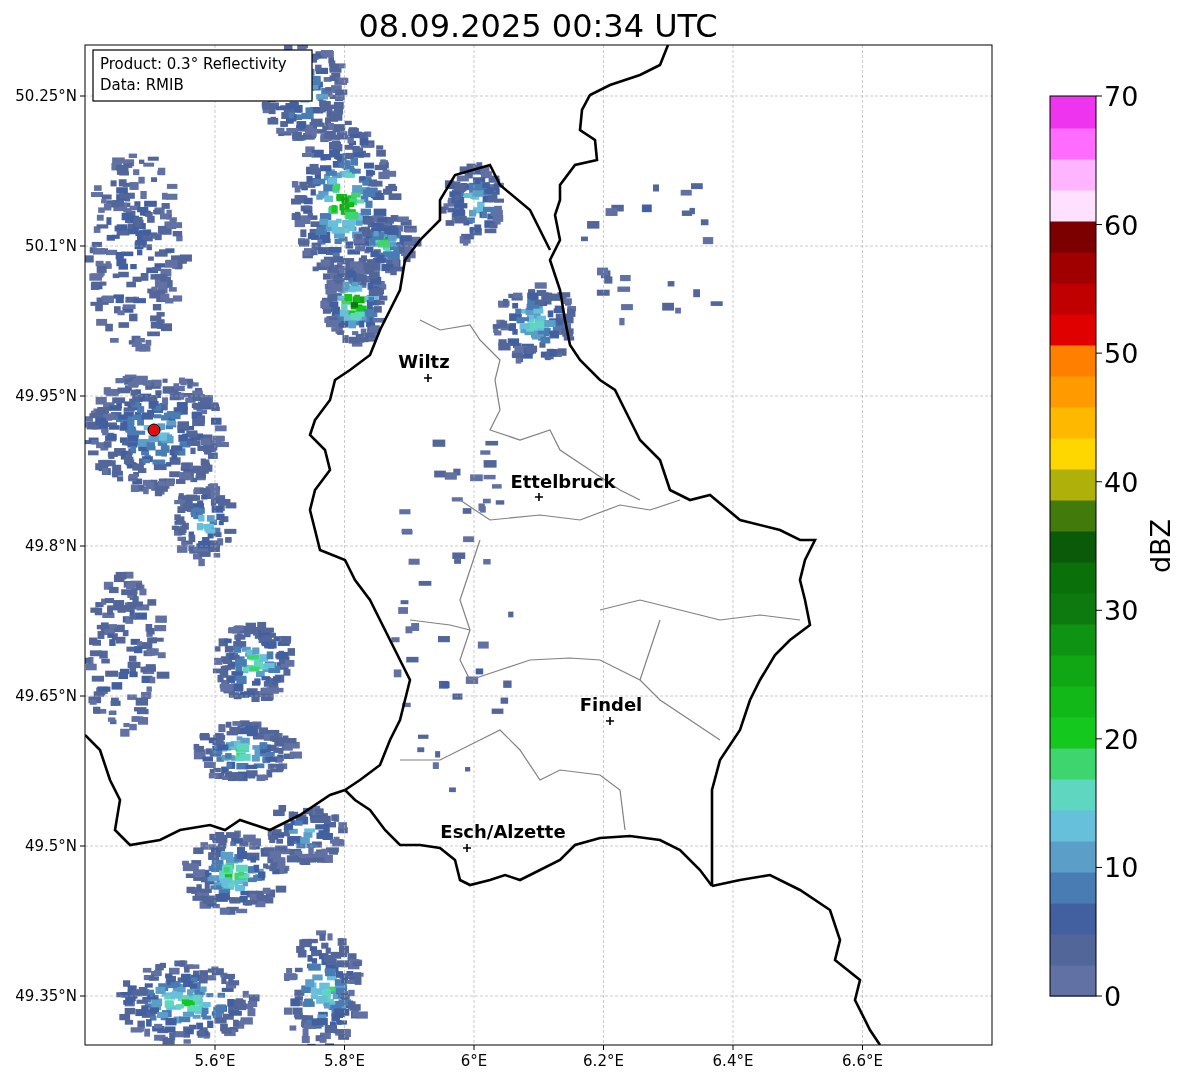 The image size is (1184, 1081). What do you see at coordinates (538, 26) in the screenshot?
I see `chart-title: 08.09.2025 00:34 UTC` at bounding box center [538, 26].